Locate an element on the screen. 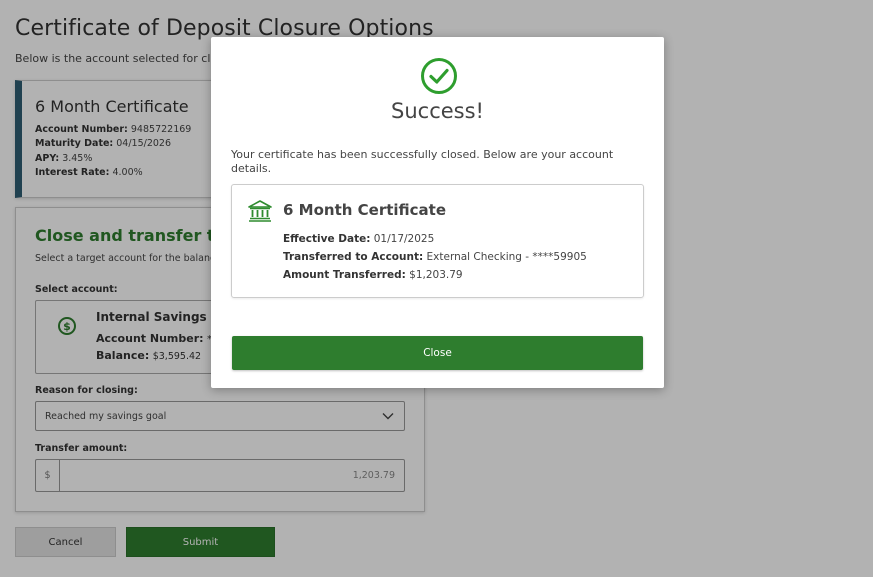 This screenshot has height=577, width=873. amount-transferred-label: Amount Transferred: is located at coordinates (344, 275).